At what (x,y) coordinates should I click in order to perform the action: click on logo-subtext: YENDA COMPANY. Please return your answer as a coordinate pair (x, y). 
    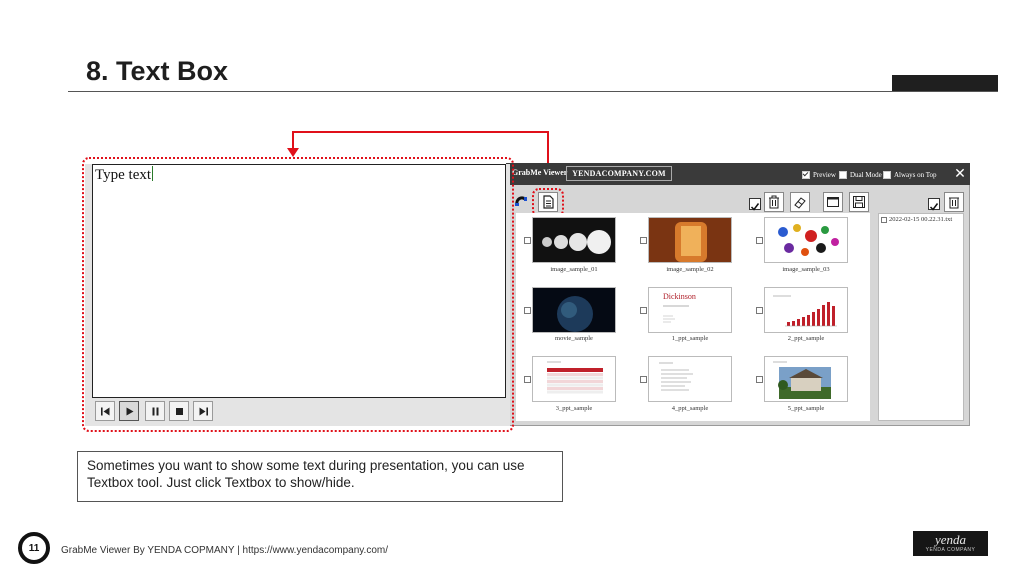
    Looking at the image, I should click on (950, 550).